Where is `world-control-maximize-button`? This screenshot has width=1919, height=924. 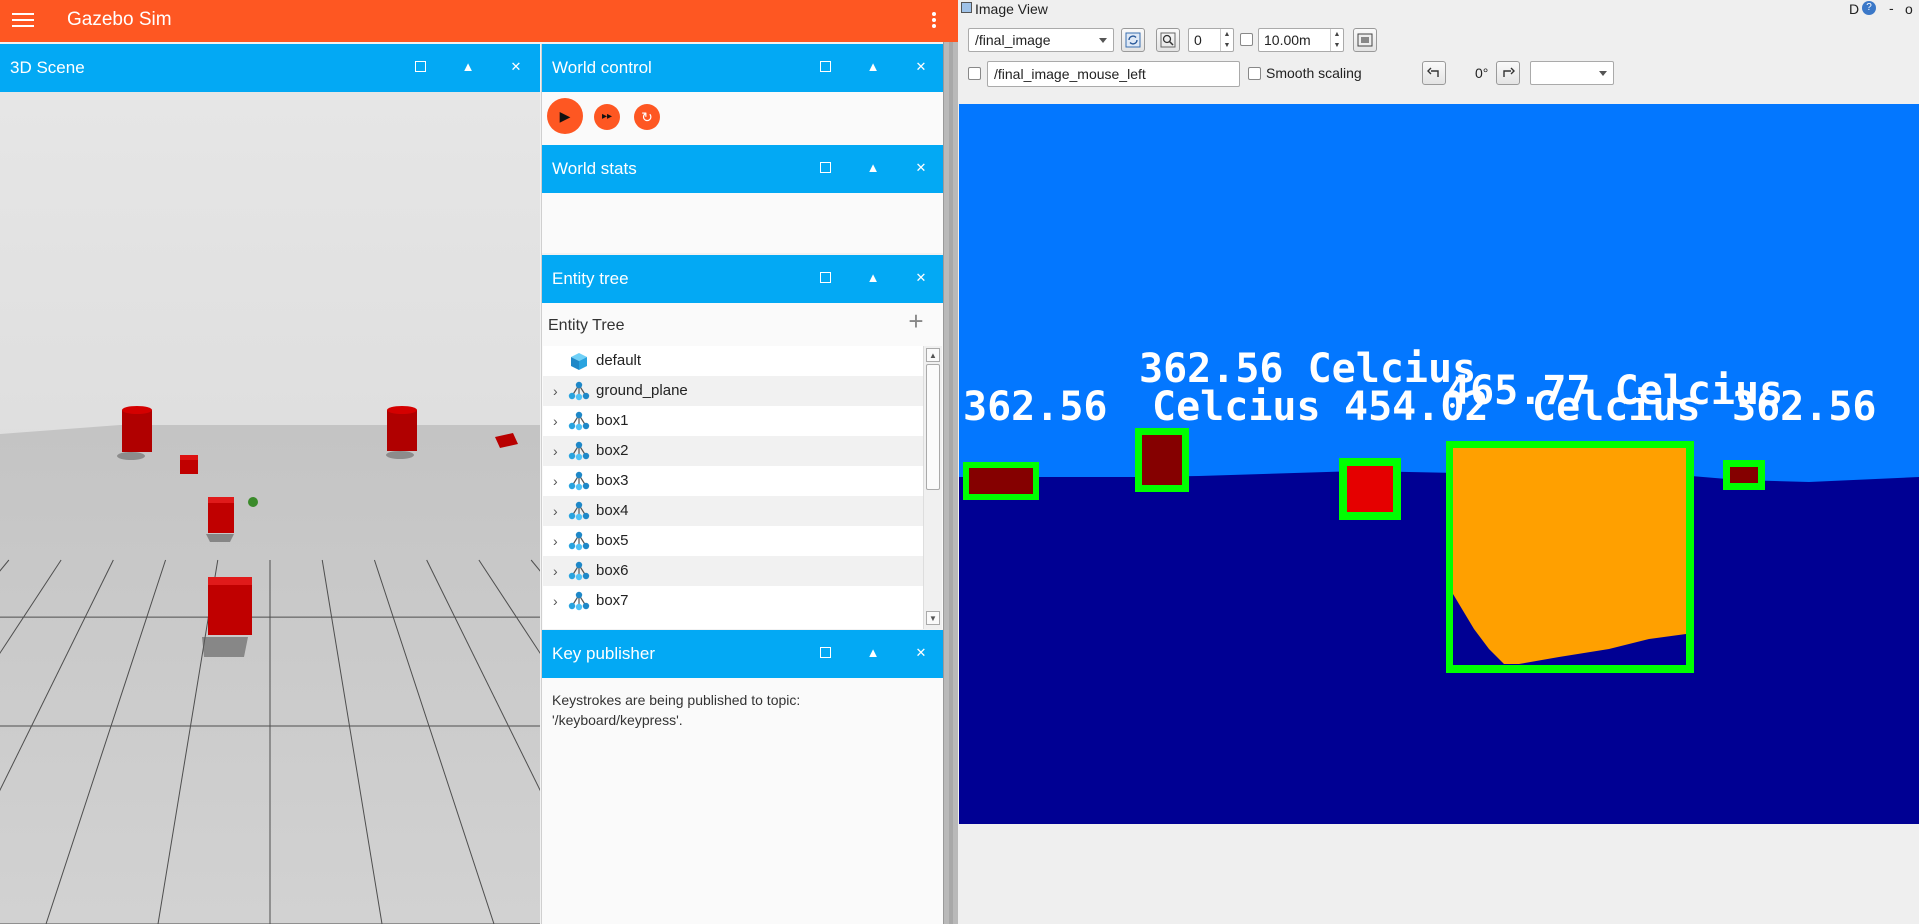 world-control-maximize-button is located at coordinates (825, 67).